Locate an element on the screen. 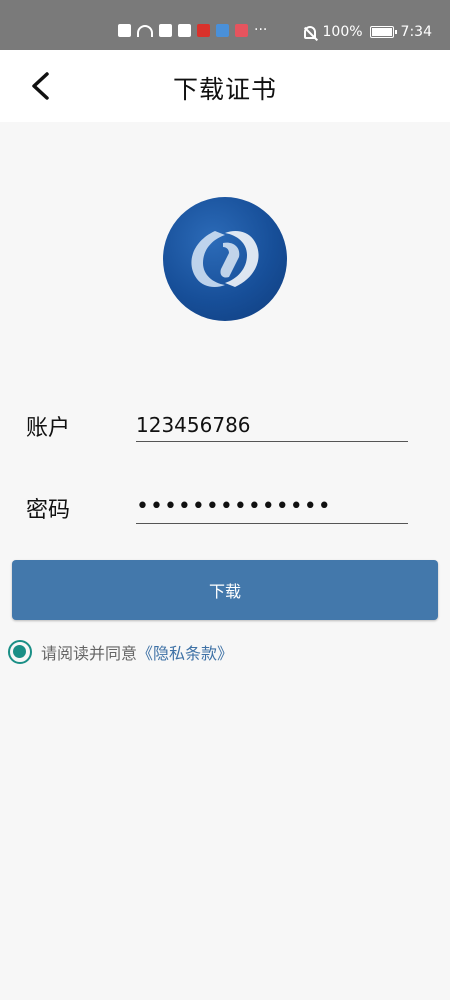 The width and height of the screenshot is (450, 1000). download-button: 下载 is located at coordinates (225, 590).